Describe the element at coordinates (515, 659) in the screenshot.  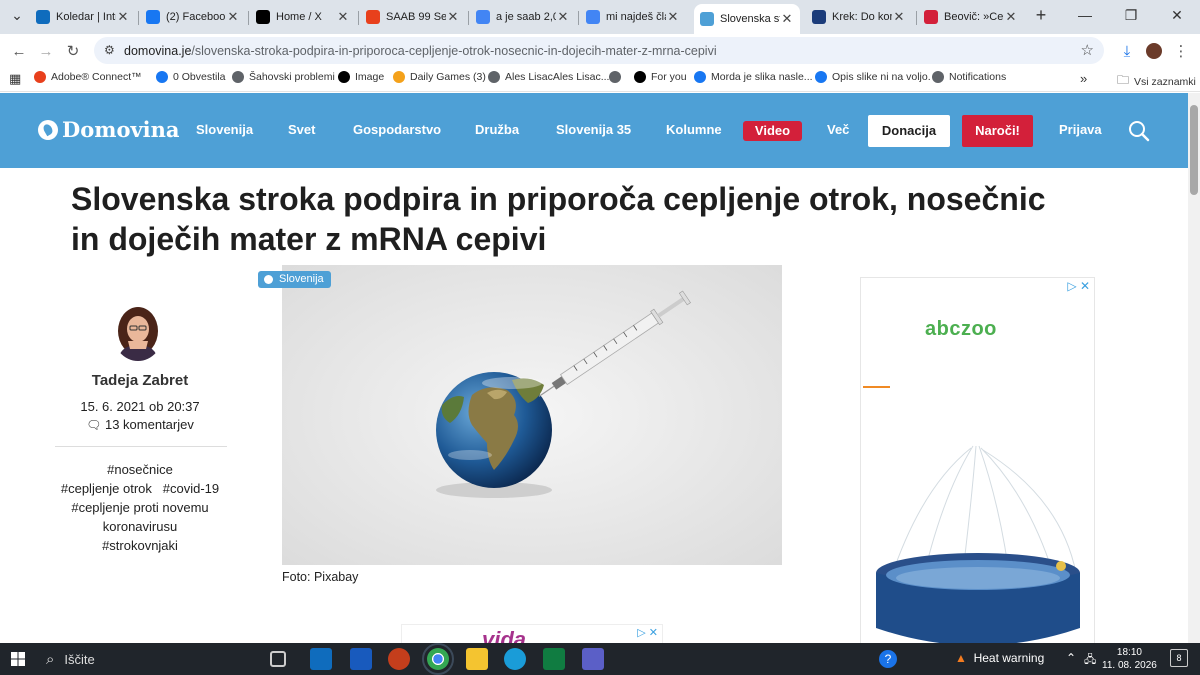
I see `edge-icon` at that location.